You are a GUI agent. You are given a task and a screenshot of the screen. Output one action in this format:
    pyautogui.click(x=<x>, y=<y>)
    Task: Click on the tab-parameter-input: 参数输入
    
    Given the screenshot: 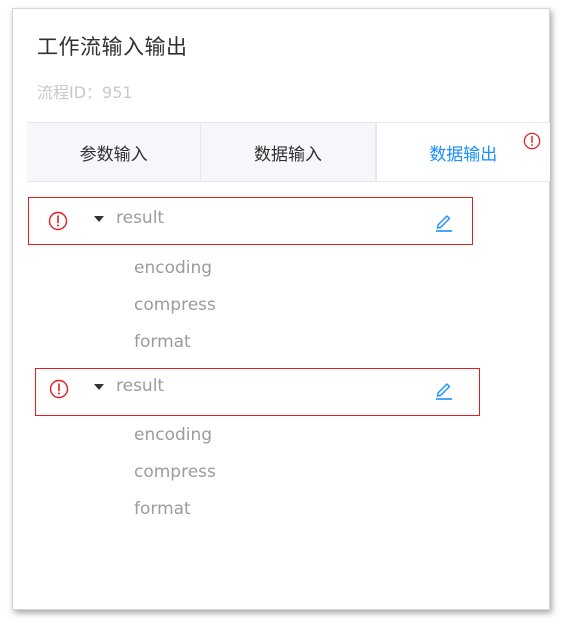 What is the action you would take?
    pyautogui.click(x=114, y=152)
    